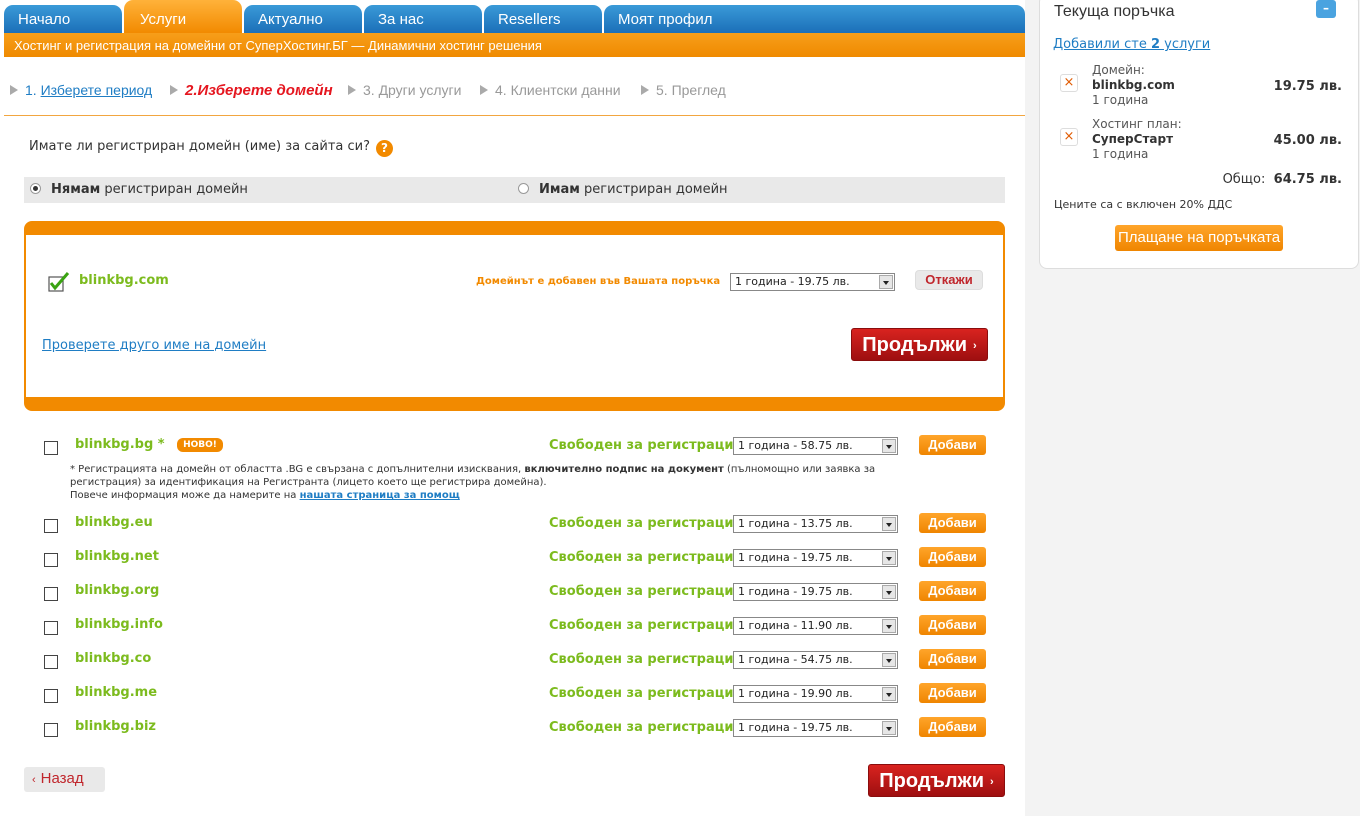  Describe the element at coordinates (380, 495) in the screenshot. I see `help-page-link: нашата страница за помощ` at that location.